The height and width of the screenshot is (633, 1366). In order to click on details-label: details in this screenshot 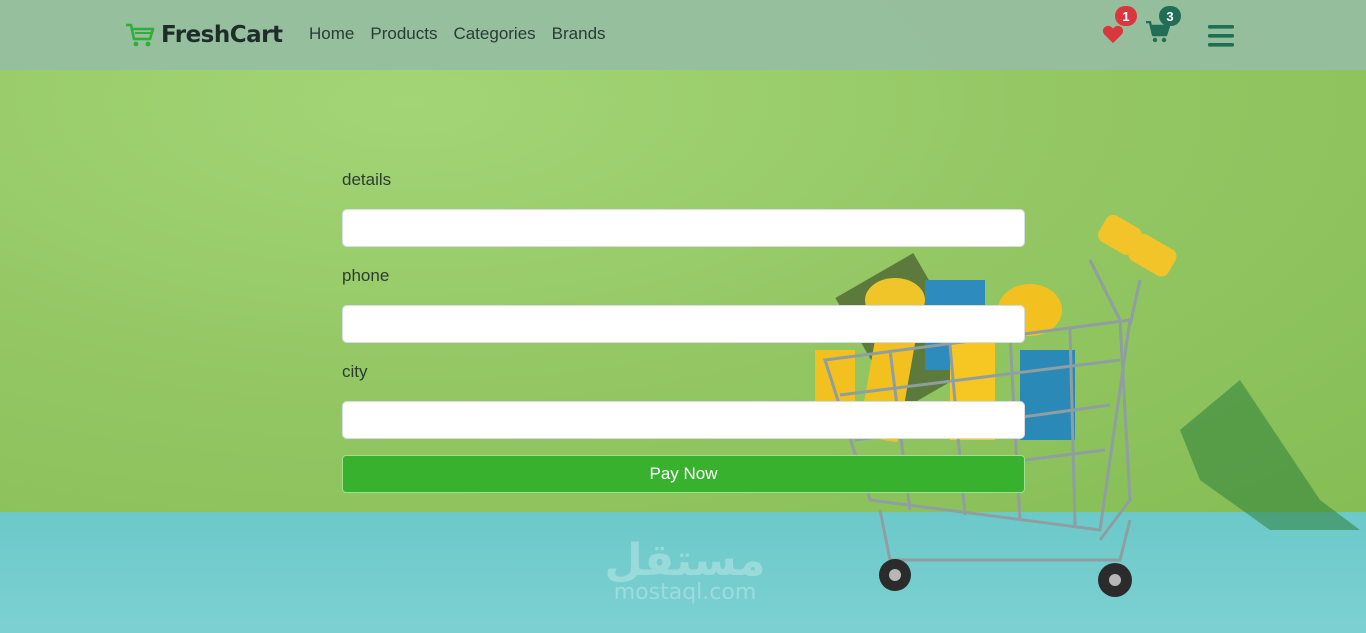, I will do `click(367, 179)`.